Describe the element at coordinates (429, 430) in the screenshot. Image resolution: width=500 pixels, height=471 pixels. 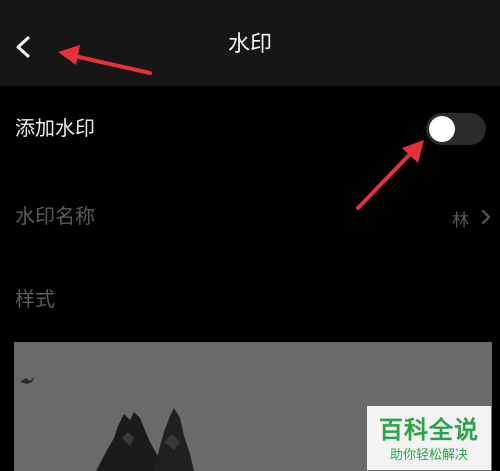
I see `watermark-title: 百科全说` at that location.